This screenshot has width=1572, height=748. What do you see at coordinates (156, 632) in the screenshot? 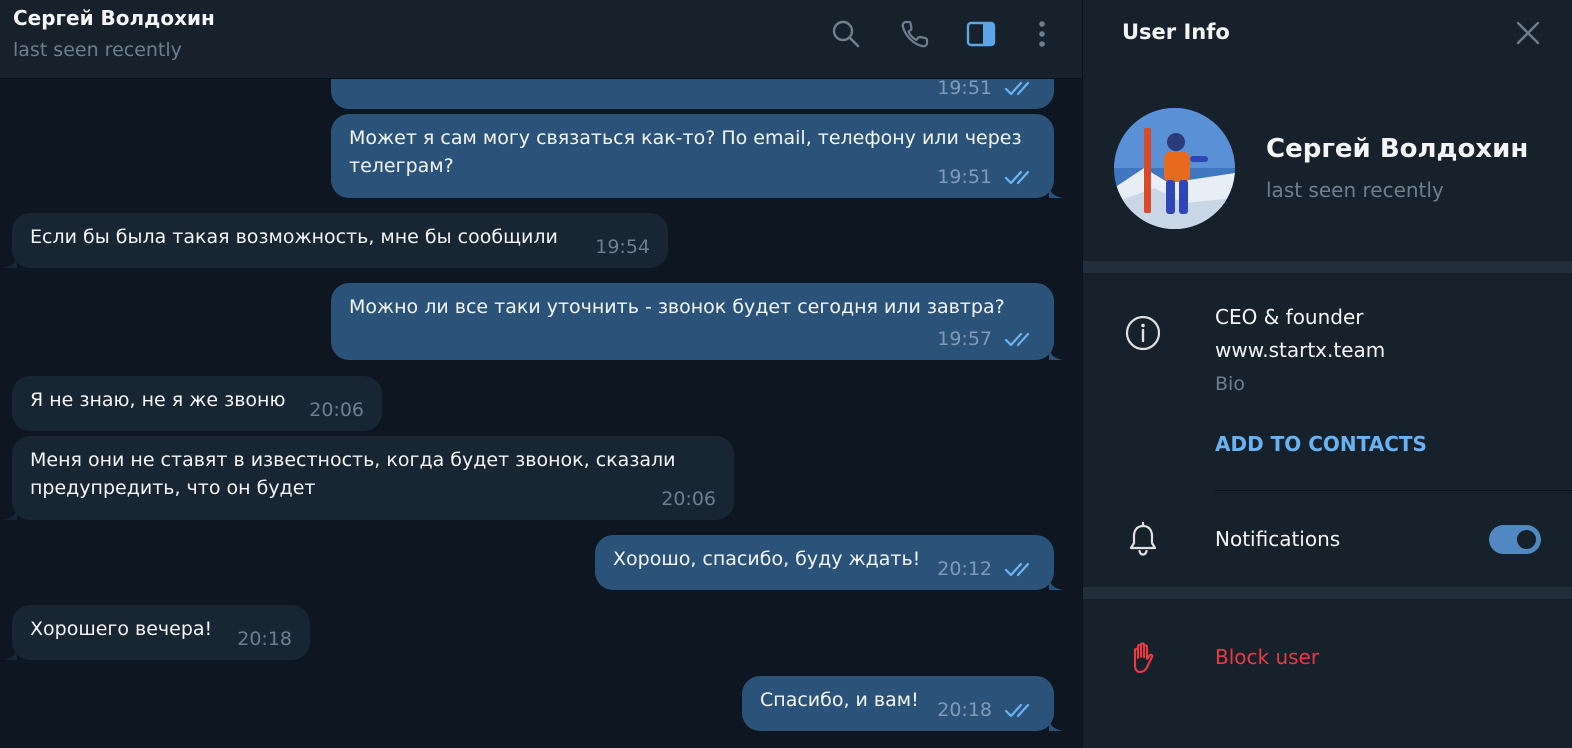
I see `message-incoming: Хорошего вечера! 20:18` at bounding box center [156, 632].